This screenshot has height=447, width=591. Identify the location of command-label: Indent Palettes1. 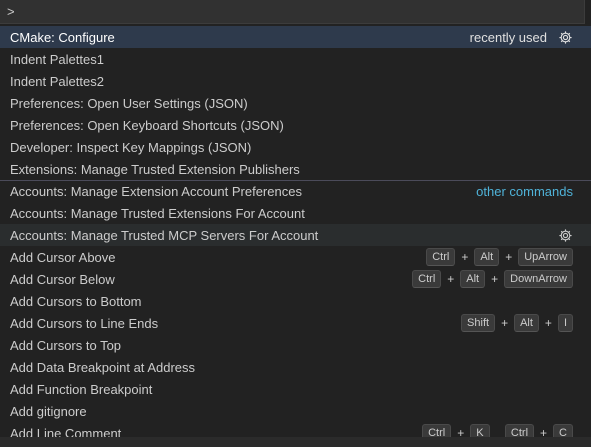
(57, 59).